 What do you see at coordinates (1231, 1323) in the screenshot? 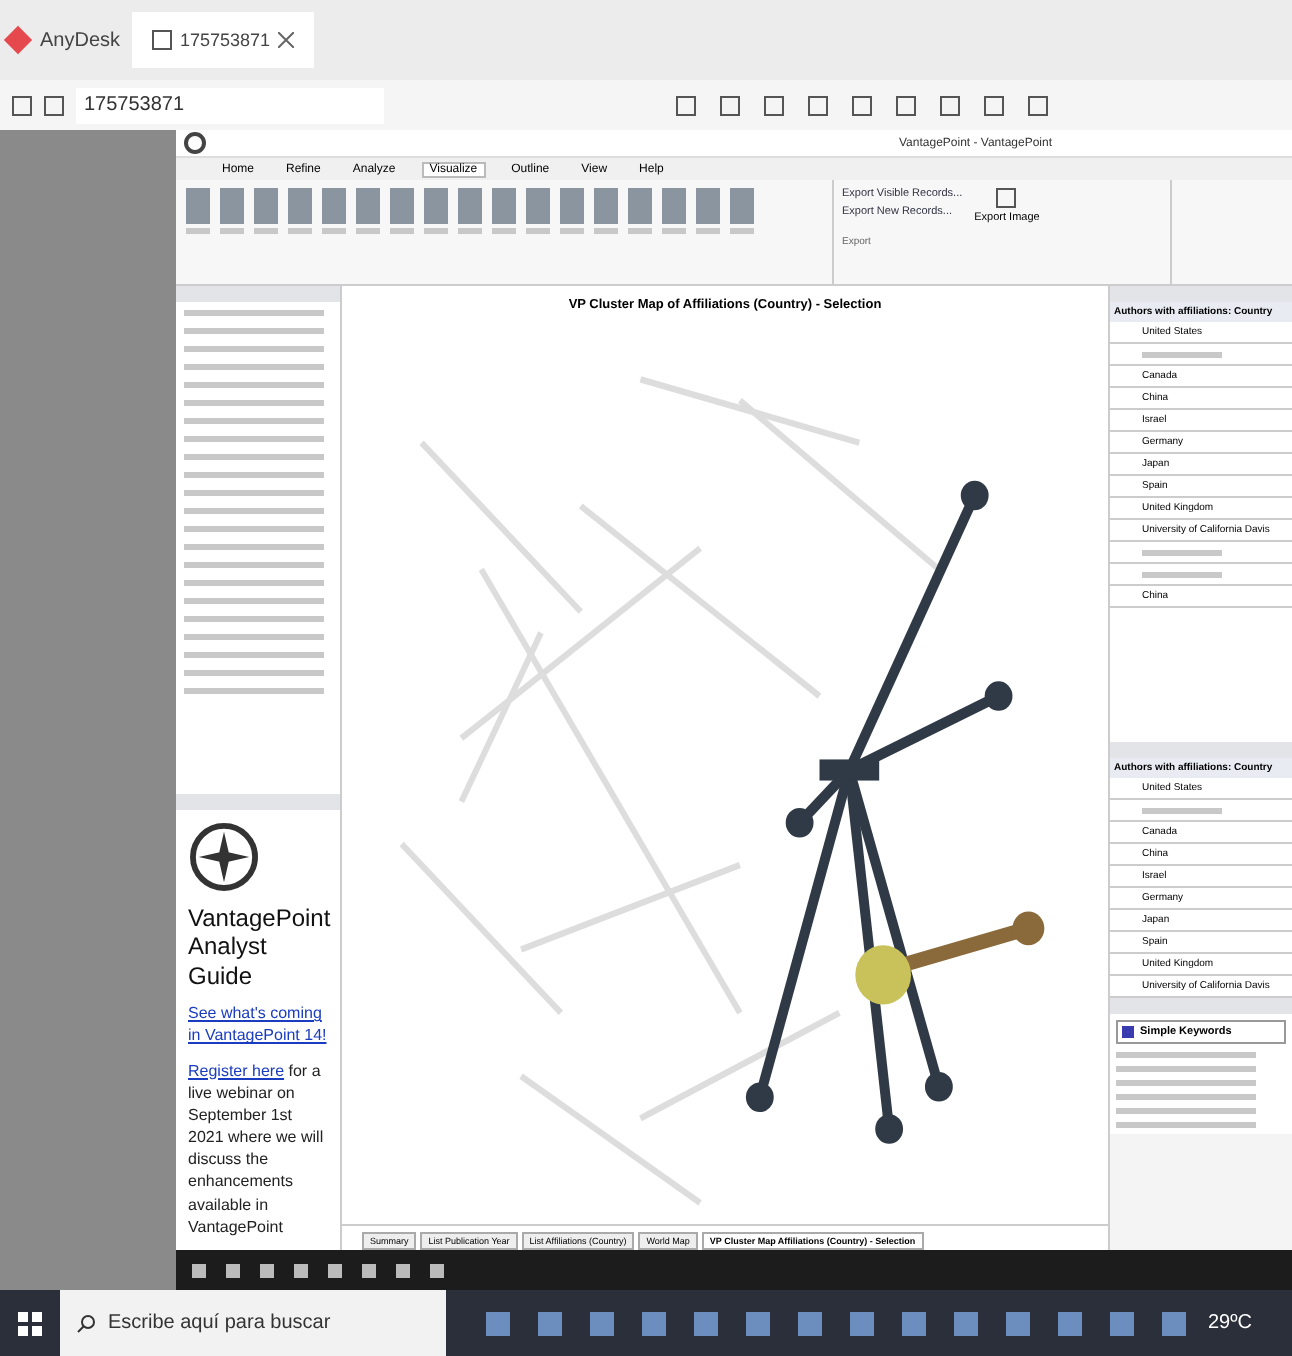
I see `weather-text: 29ºC` at bounding box center [1231, 1323].